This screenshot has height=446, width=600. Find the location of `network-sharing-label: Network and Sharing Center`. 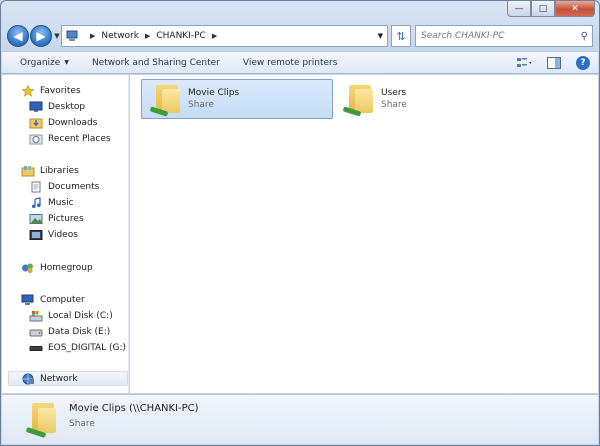

network-sharing-label: Network and Sharing Center is located at coordinates (155, 62).